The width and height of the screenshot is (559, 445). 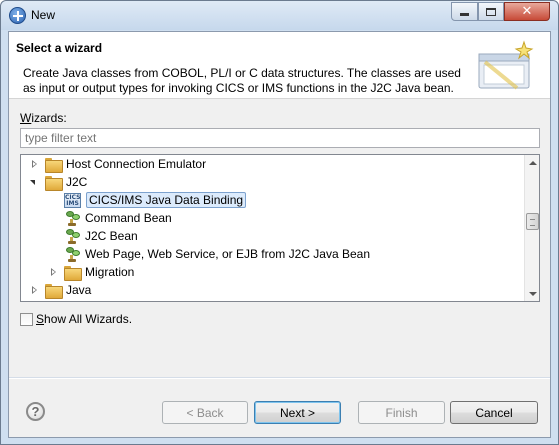 What do you see at coordinates (111, 236) in the screenshot?
I see `tree-item-label: J2C Bean` at bounding box center [111, 236].